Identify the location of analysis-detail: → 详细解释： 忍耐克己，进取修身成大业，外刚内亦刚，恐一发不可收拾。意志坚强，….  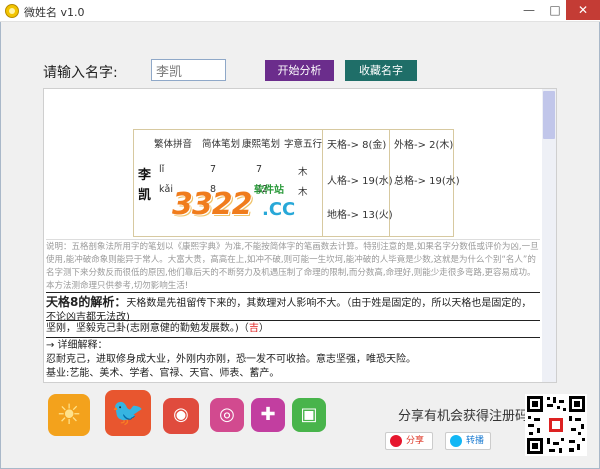
(293, 359).